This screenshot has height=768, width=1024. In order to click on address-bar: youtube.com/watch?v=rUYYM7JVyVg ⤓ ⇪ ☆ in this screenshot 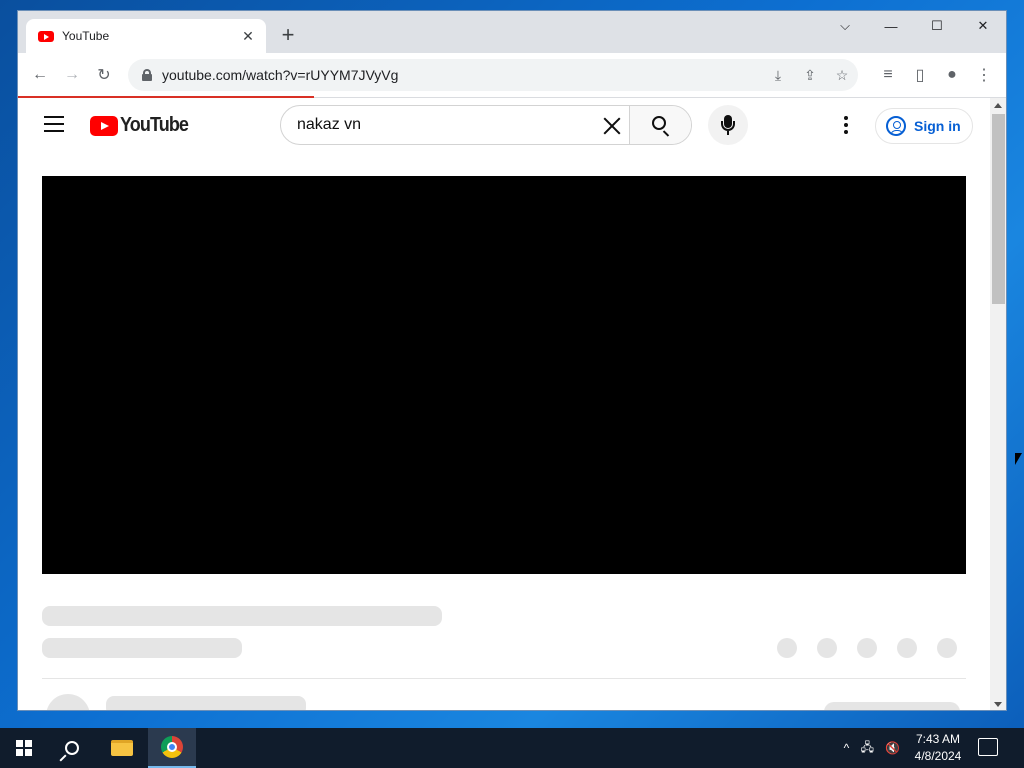, I will do `click(493, 75)`.